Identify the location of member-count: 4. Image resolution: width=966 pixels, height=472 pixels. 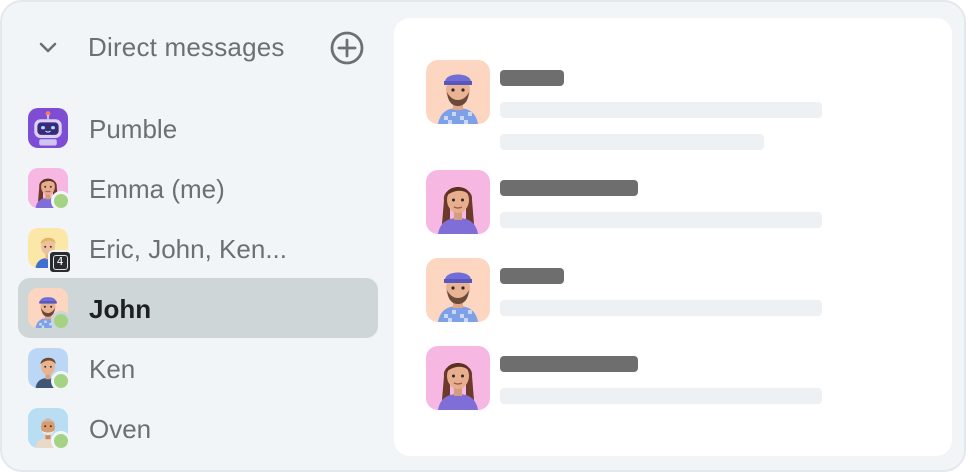
(60, 262).